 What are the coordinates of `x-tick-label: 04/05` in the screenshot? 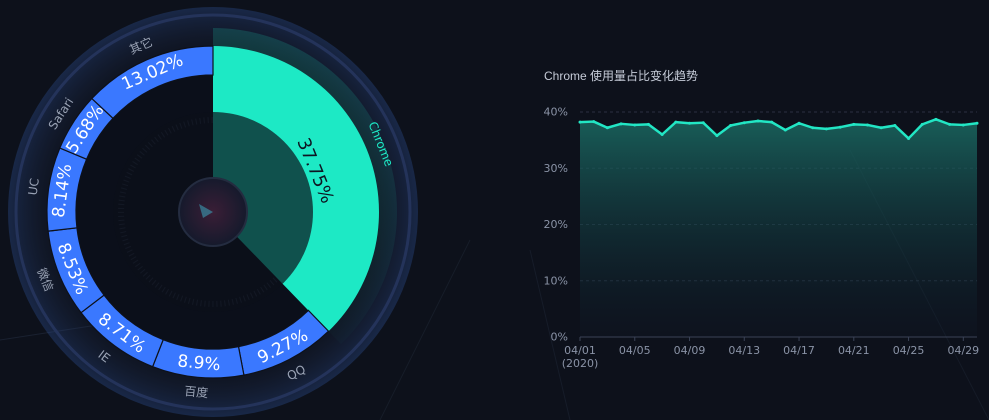 It's located at (635, 350).